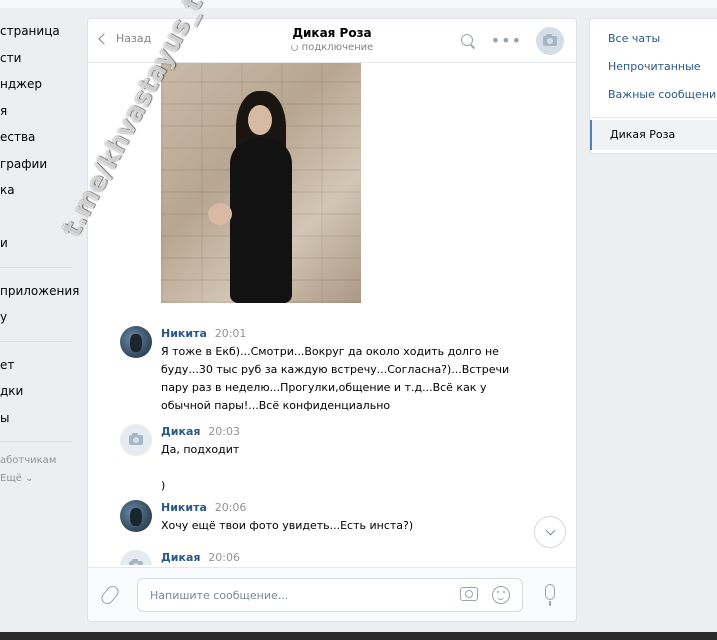 Image resolution: width=717 pixels, height=640 pixels. I want to click on header-actions: •••, so click(511, 41).